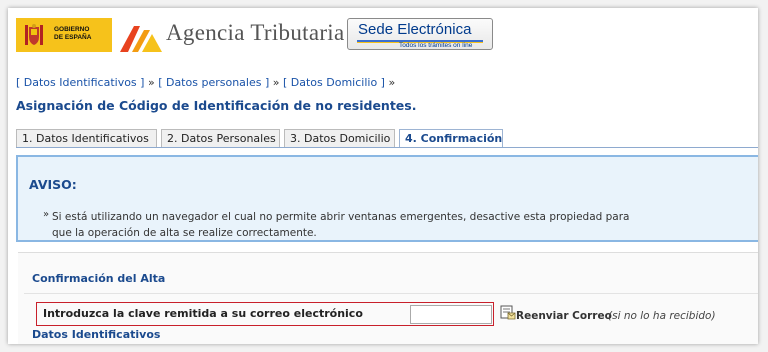 Image resolution: width=768 pixels, height=352 pixels. Describe the element at coordinates (141, 38) in the screenshot. I see `agencia-tributaria-logo-icon` at that location.